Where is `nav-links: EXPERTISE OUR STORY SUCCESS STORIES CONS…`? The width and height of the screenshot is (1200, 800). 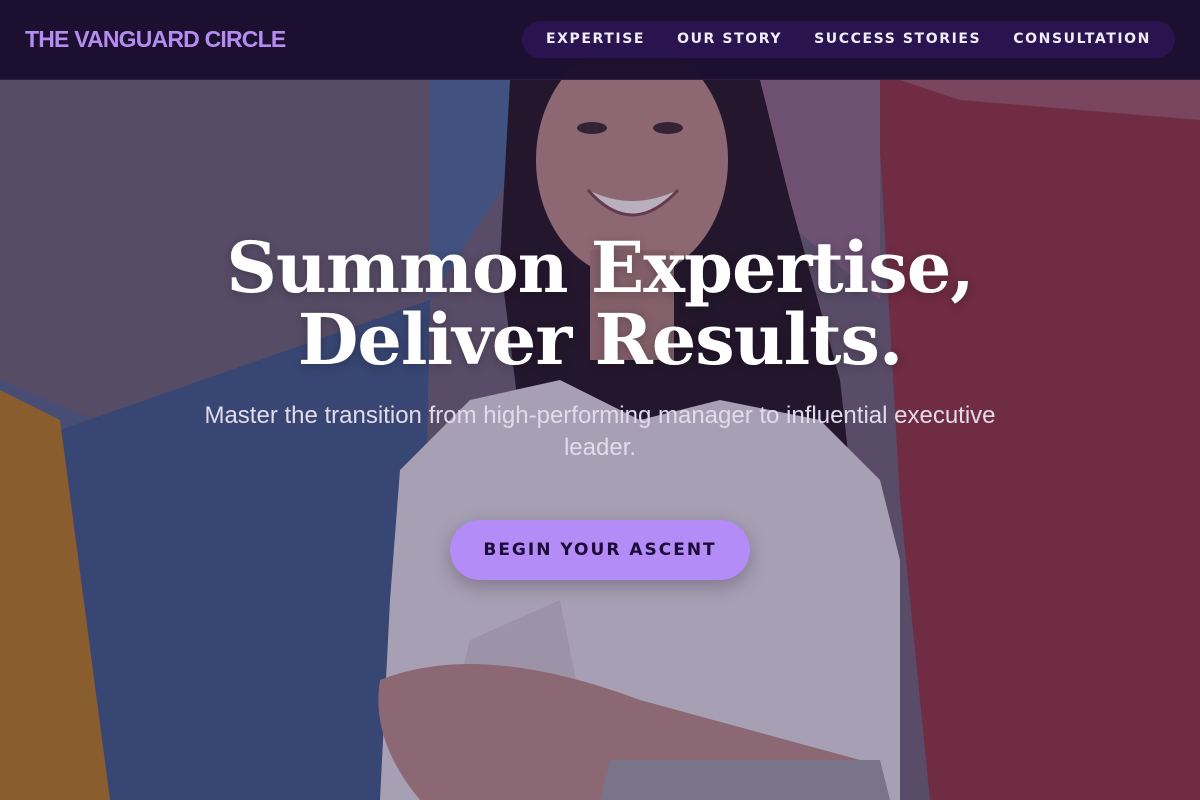 nav-links: EXPERTISE OUR STORY SUCCESS STORIES CONS… is located at coordinates (848, 39).